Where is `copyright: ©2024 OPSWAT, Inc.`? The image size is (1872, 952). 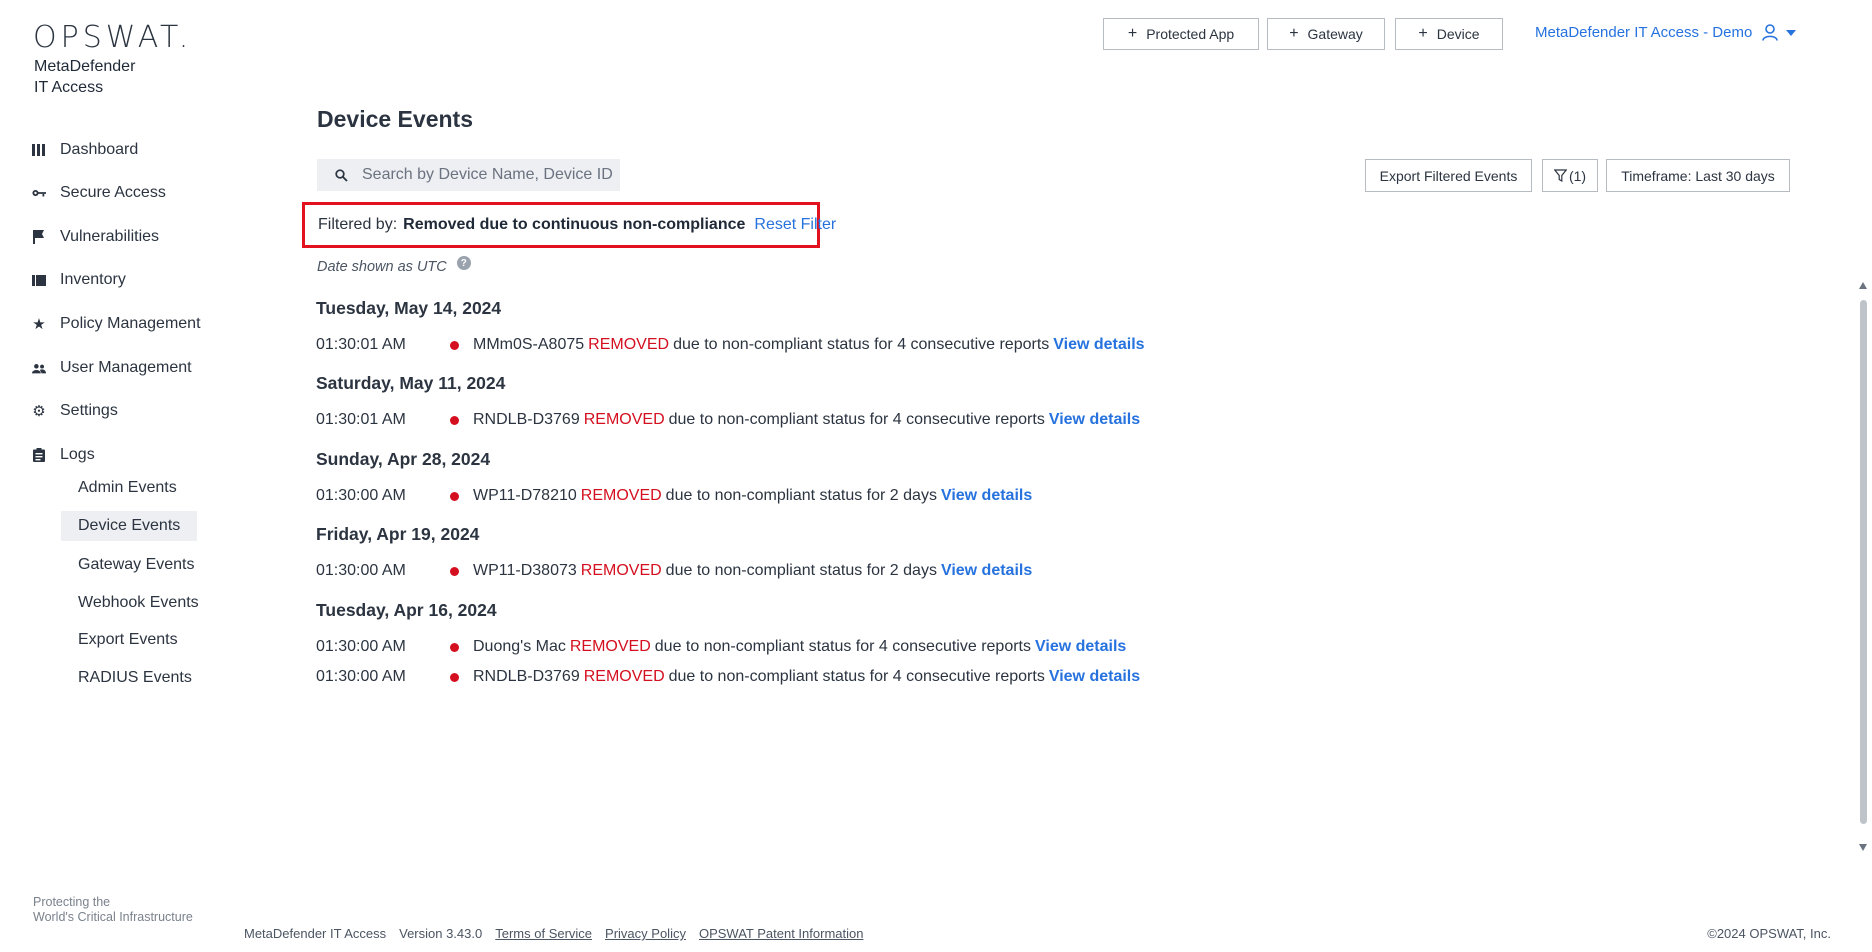 copyright: ©2024 OPSWAT, Inc. is located at coordinates (1769, 933).